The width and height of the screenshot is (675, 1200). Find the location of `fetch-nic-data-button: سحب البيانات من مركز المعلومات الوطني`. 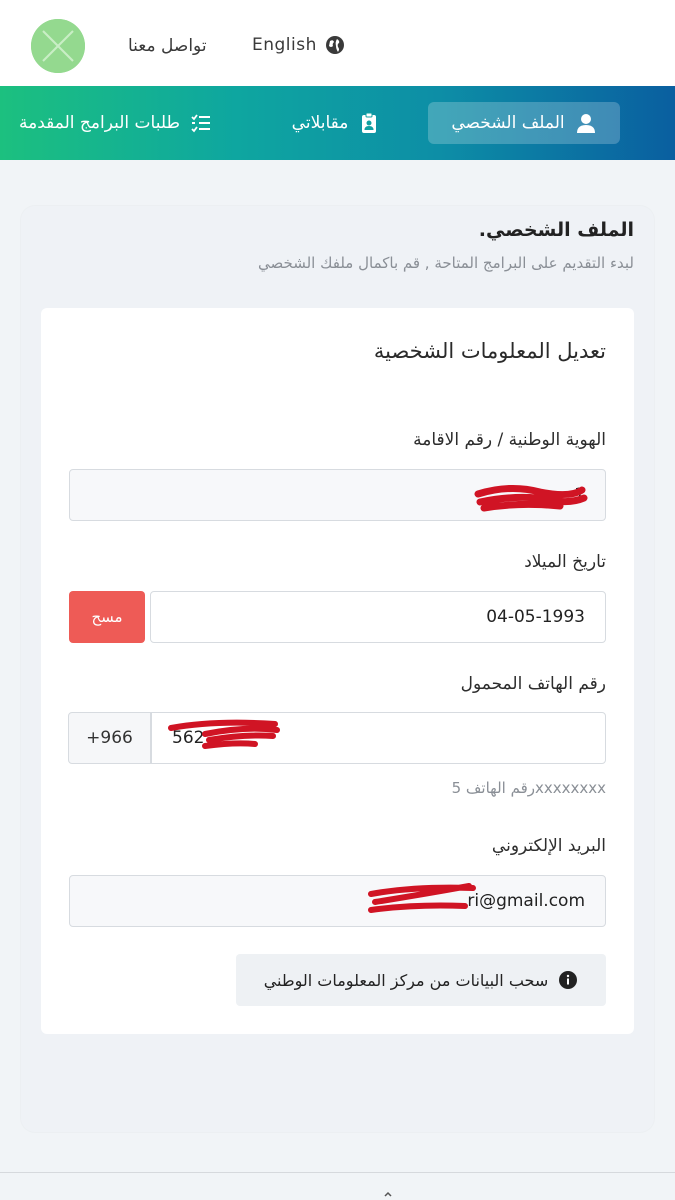

fetch-nic-data-button: سحب البيانات من مركز المعلومات الوطني is located at coordinates (421, 980).